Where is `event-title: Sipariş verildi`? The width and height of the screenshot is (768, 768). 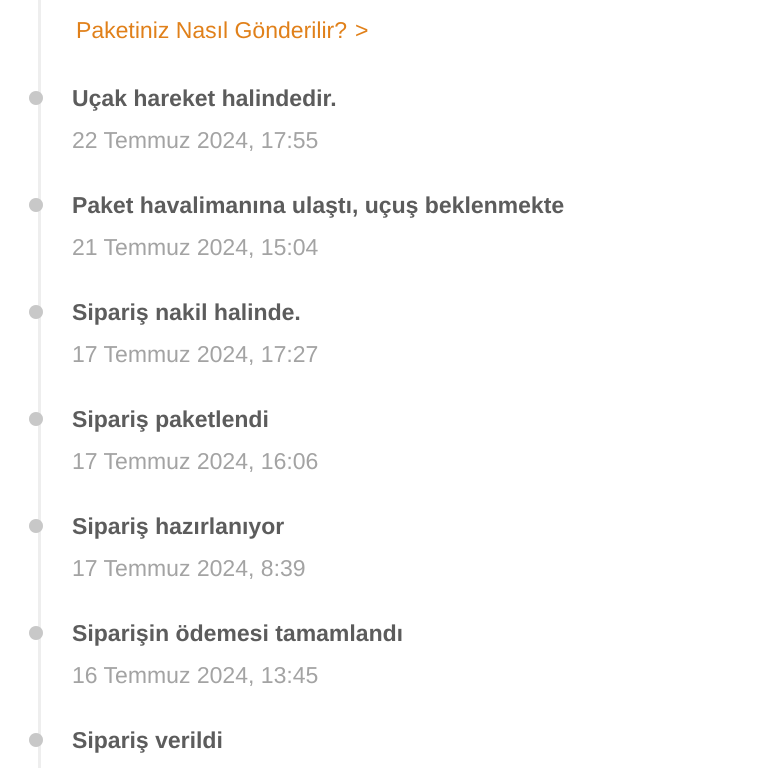
event-title: Sipariş verildi is located at coordinates (148, 740).